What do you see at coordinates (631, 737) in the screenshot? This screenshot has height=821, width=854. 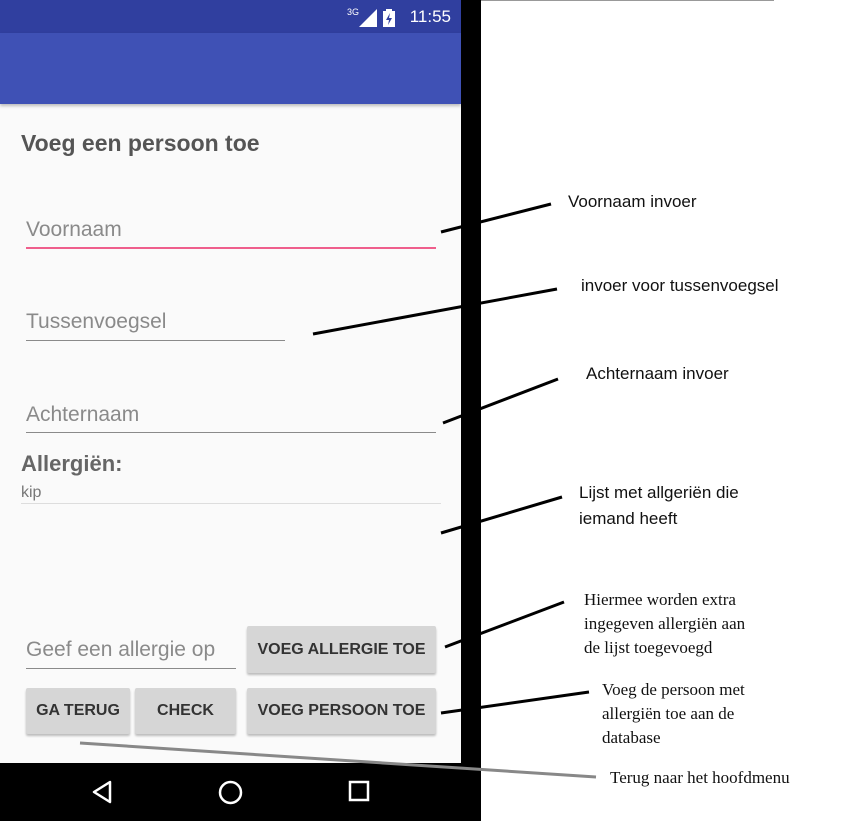 I see `annotation-add-person-line3: database` at bounding box center [631, 737].